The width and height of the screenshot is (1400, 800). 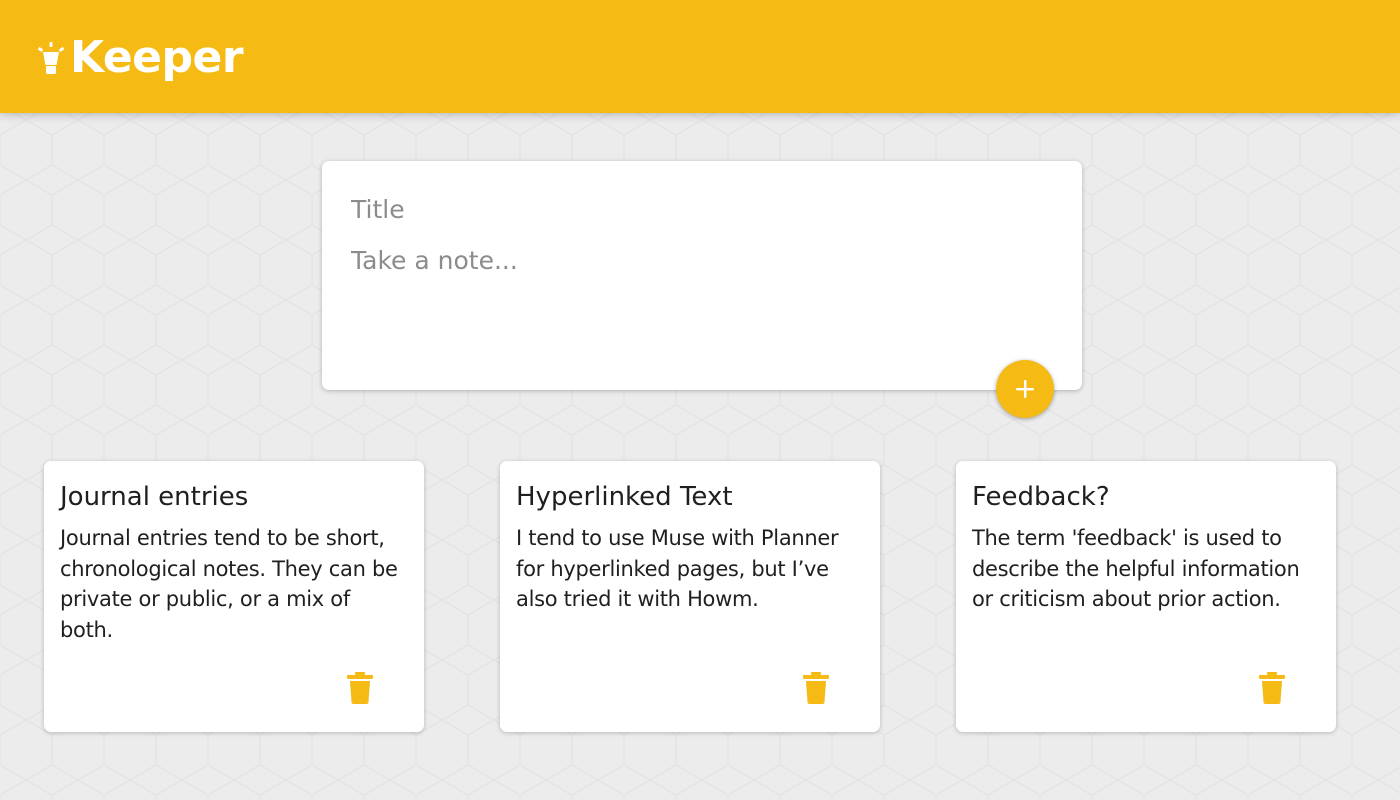 I want to click on app-header: Keeper, so click(x=700, y=56).